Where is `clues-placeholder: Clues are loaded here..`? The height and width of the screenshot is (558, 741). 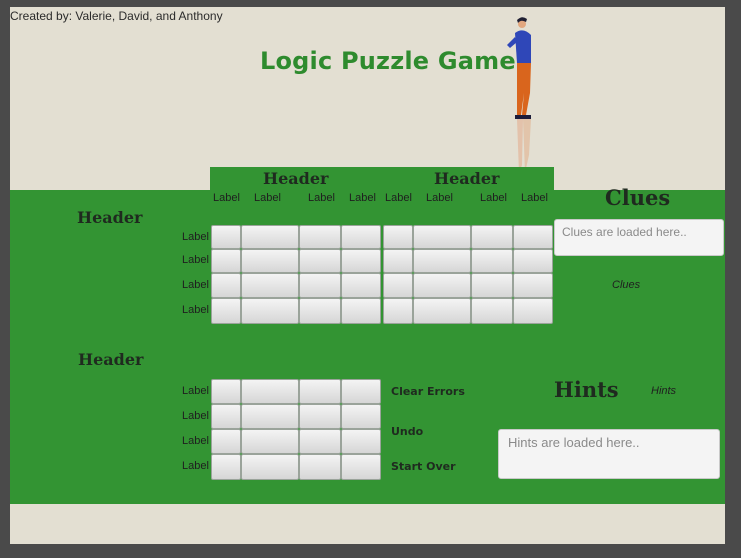
clues-placeholder: Clues are loaded here.. is located at coordinates (624, 232).